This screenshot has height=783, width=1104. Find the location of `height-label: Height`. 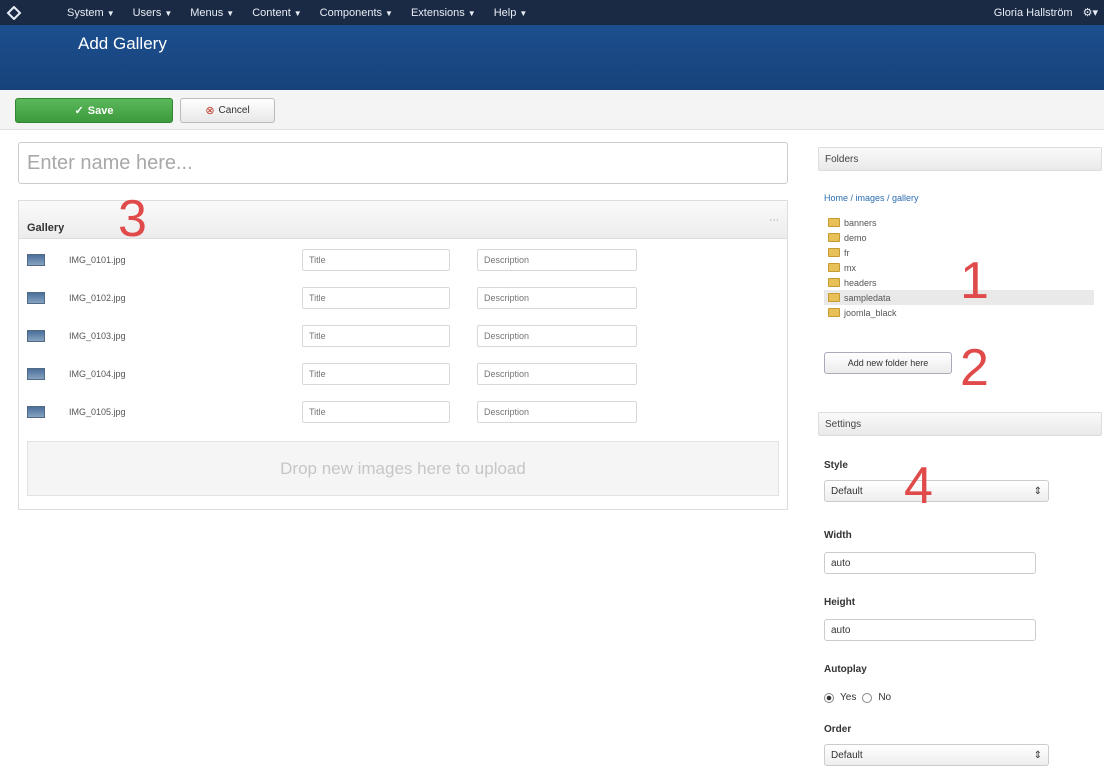

height-label: Height is located at coordinates (840, 602).